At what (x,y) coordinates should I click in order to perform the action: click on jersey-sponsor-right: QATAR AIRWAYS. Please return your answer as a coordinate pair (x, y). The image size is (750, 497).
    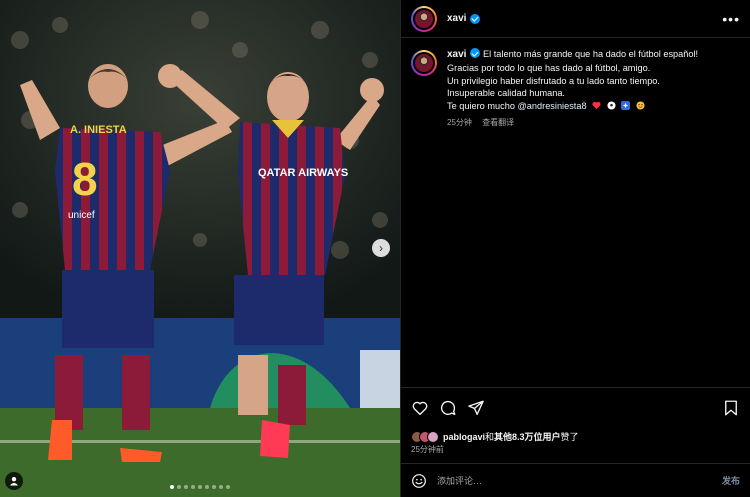
    Looking at the image, I should click on (303, 173).